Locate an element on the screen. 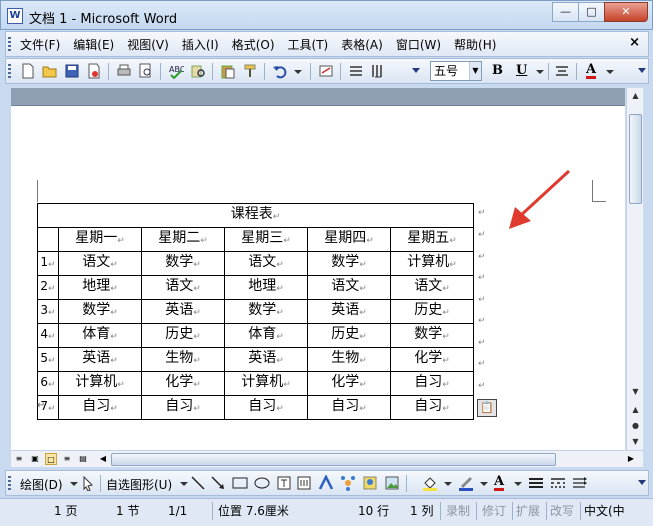 The height and width of the screenshot is (526, 653). drawing-font-color-button: A is located at coordinates (499, 483).